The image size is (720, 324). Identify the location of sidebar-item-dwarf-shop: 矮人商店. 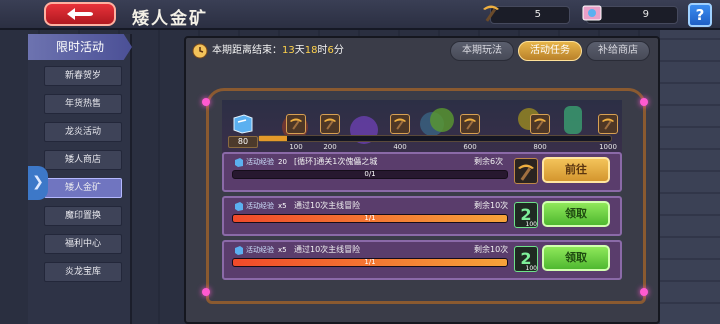
(83, 160).